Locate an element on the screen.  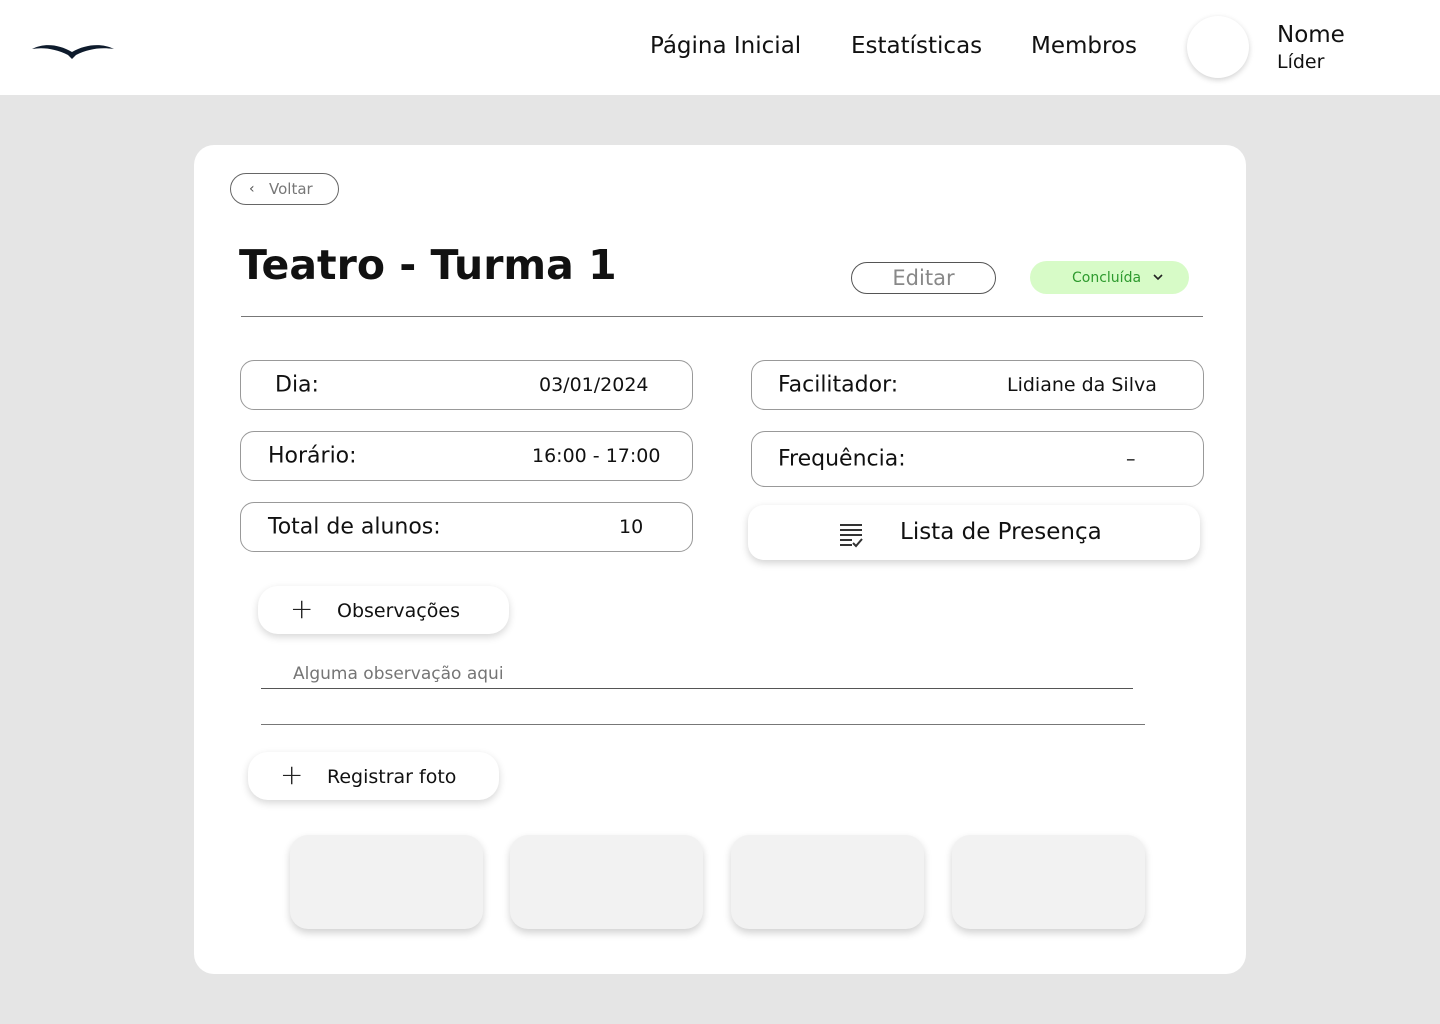
nav-link-statistics: Estatísticas is located at coordinates (916, 46).